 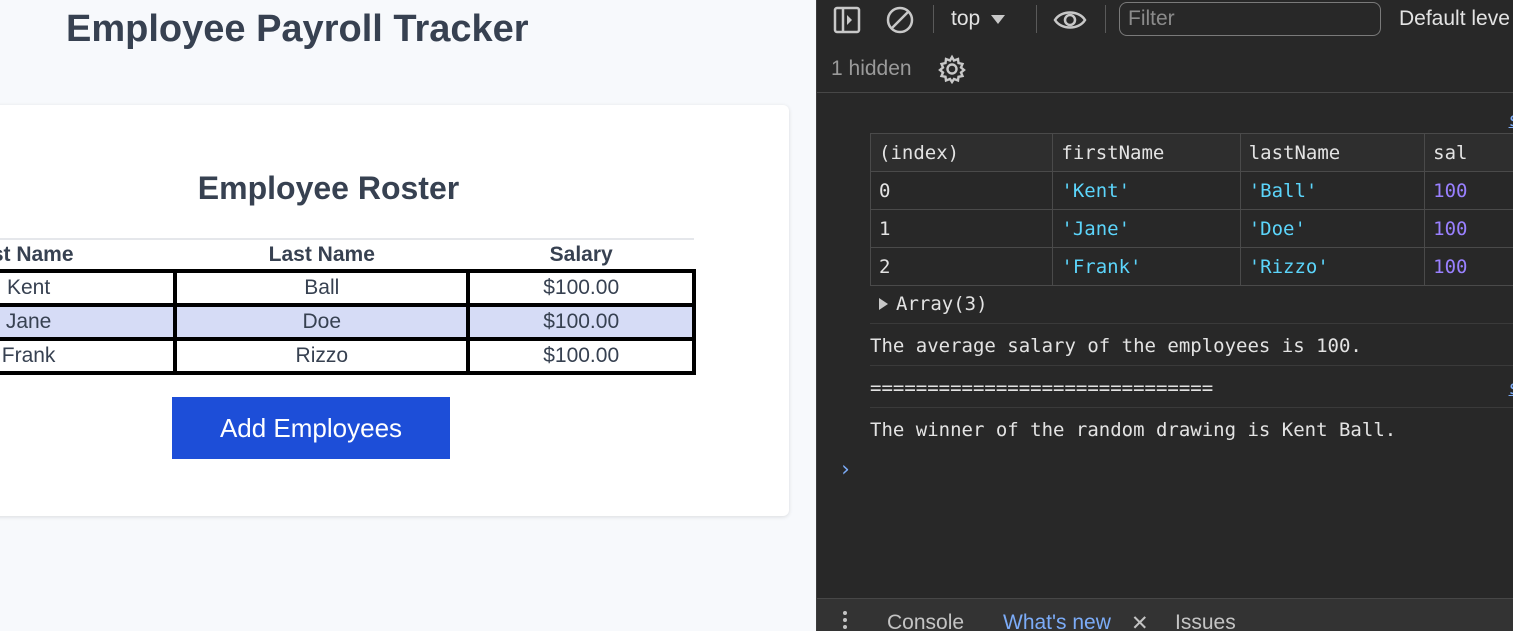 I want to click on table-row: Jane Doe $100.00, so click(x=348, y=322).